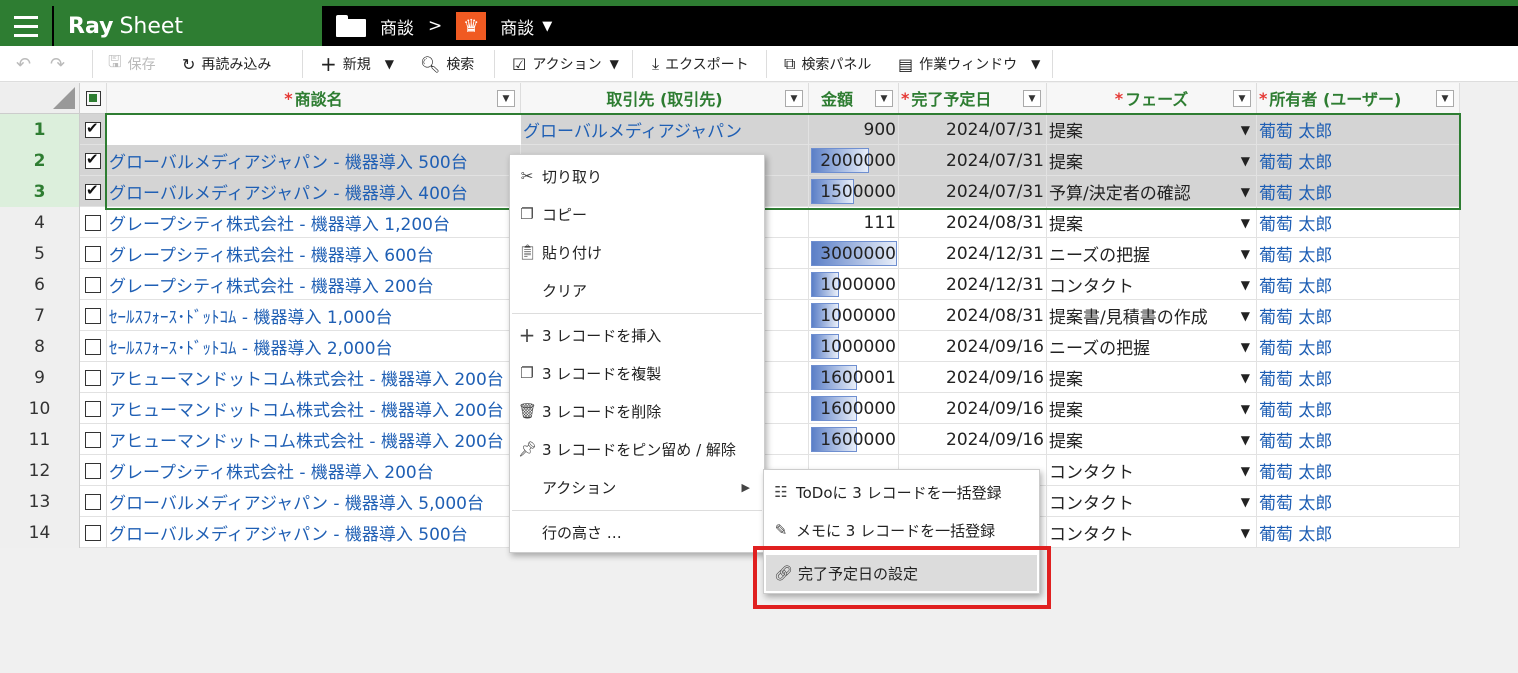 This screenshot has height=673, width=1518. What do you see at coordinates (23, 64) in the screenshot?
I see `undo-button: ↶` at bounding box center [23, 64].